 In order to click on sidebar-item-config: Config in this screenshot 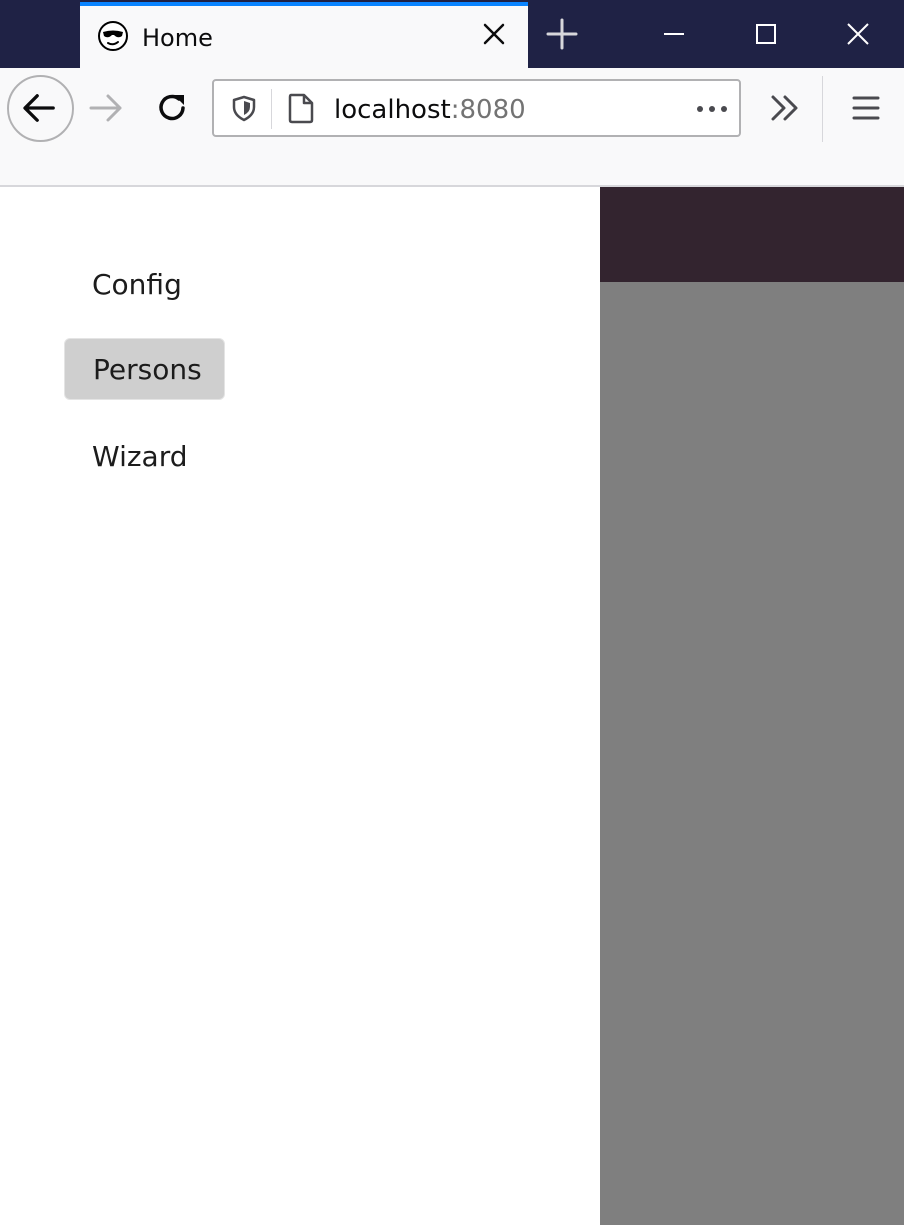, I will do `click(137, 285)`.